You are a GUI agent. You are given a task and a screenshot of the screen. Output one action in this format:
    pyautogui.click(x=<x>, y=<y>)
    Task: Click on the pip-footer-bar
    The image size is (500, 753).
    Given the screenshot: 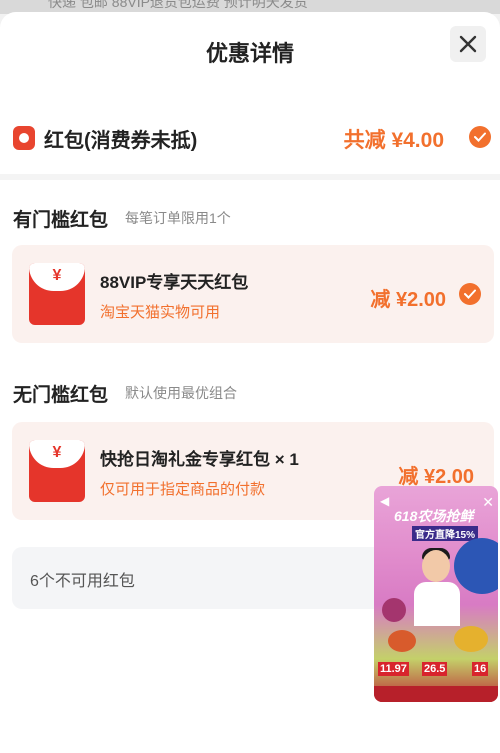 What is the action you would take?
    pyautogui.click(x=436, y=694)
    